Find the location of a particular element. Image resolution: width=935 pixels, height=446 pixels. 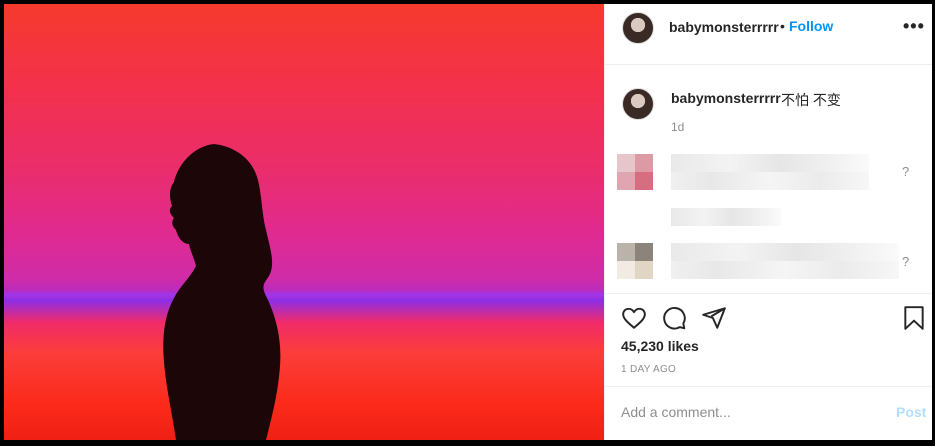

post-date: 1 DAY AGO is located at coordinates (648, 369).